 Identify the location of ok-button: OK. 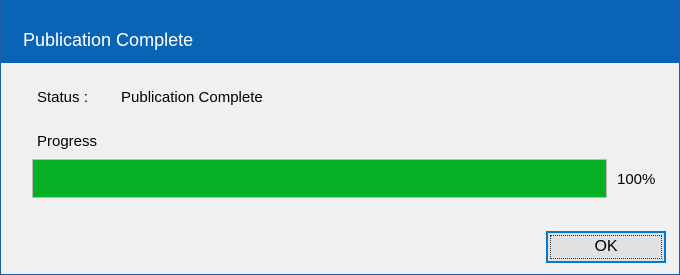
(606, 247).